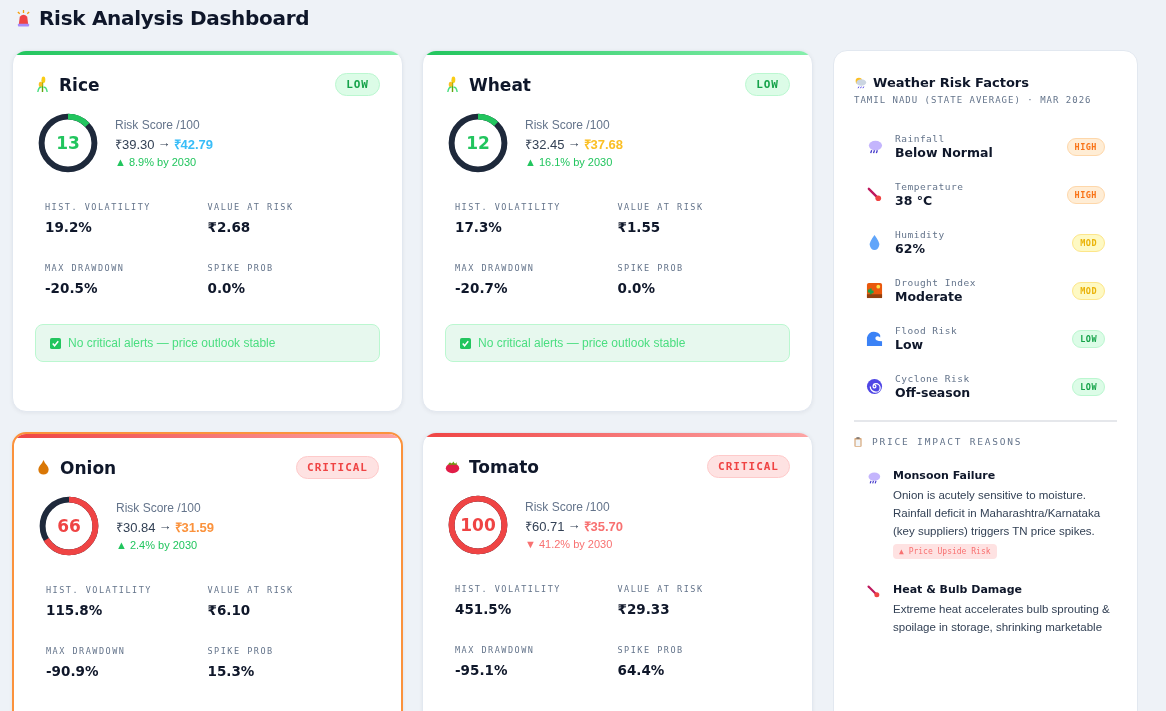  Describe the element at coordinates (927, 330) in the screenshot. I see `factor-label: Flood Risk` at that location.